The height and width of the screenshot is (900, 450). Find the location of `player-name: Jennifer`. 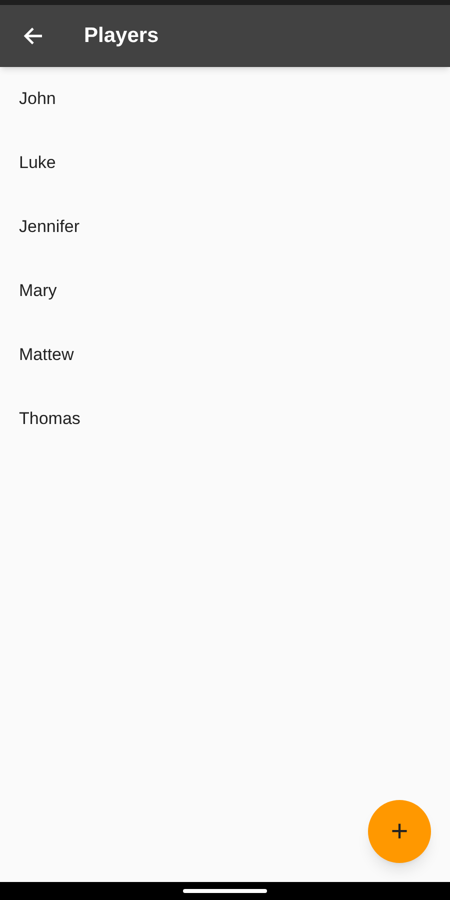

player-name: Jennifer is located at coordinates (49, 227).